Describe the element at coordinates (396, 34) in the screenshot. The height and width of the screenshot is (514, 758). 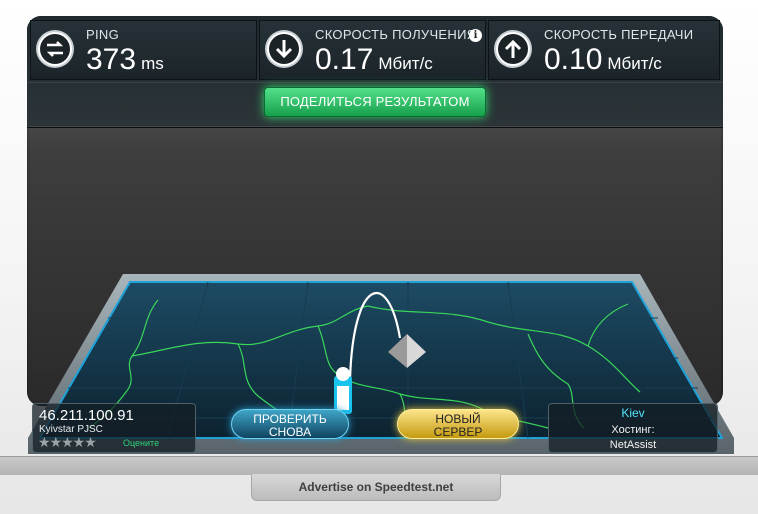
I see `download-label: СКОРОСТЬ ПОЛУЧЕНИЯ` at that location.